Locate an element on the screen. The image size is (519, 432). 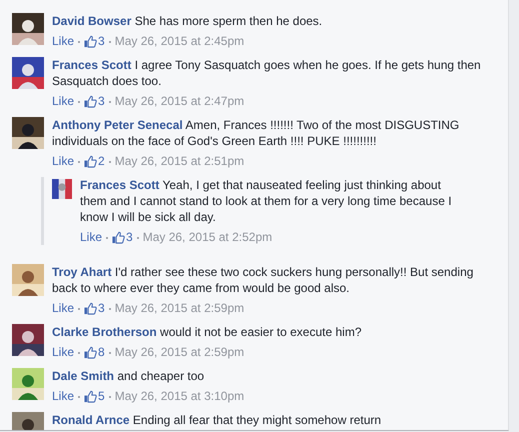
like-count: 8 is located at coordinates (101, 352).